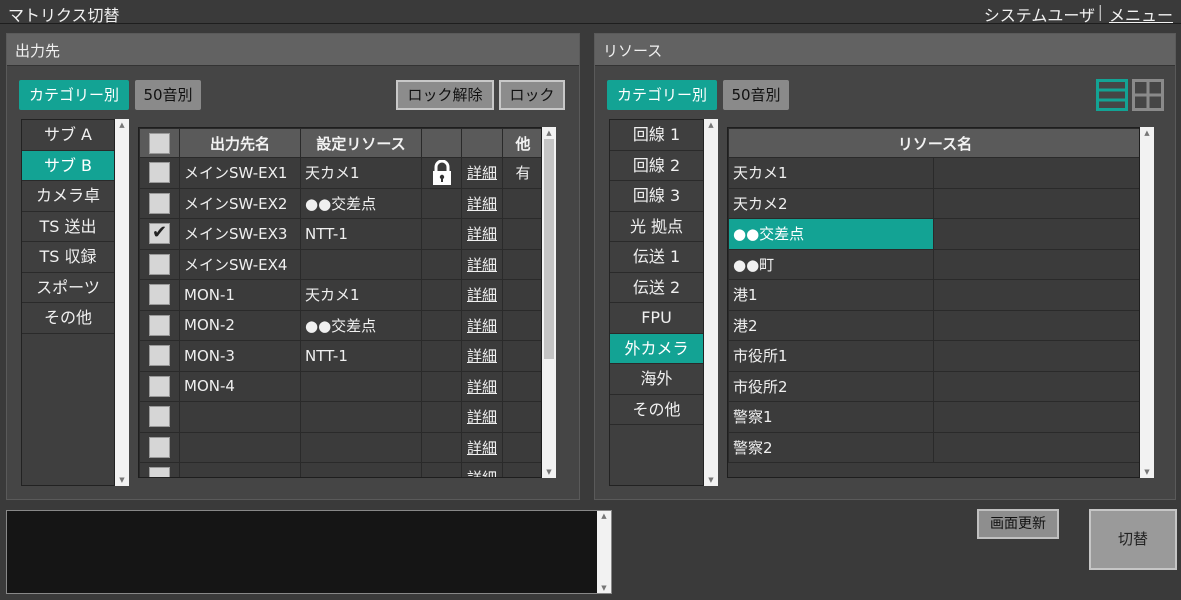 The height and width of the screenshot is (600, 1181). What do you see at coordinates (68, 257) in the screenshot?
I see `output-category-item: TS 収録` at bounding box center [68, 257].